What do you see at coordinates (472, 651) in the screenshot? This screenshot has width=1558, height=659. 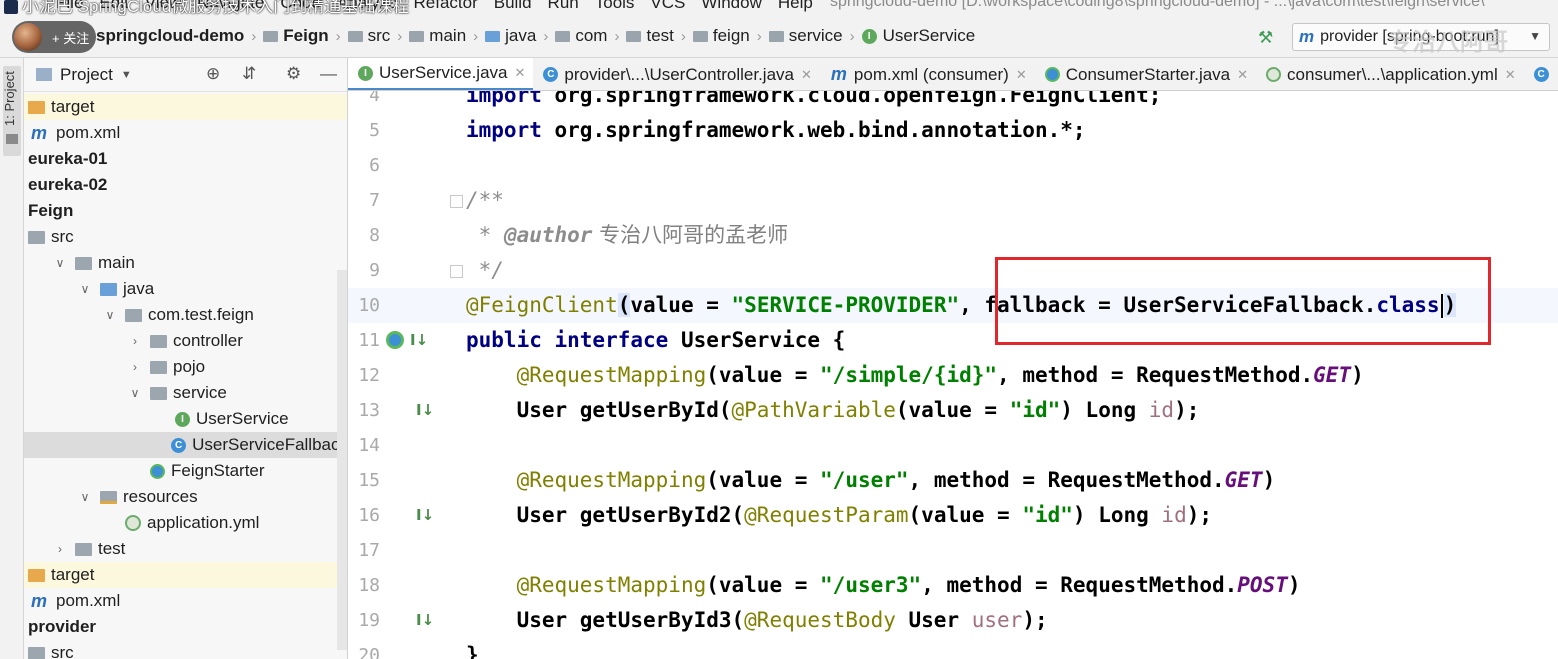 I see `code-token: }` at bounding box center [472, 651].